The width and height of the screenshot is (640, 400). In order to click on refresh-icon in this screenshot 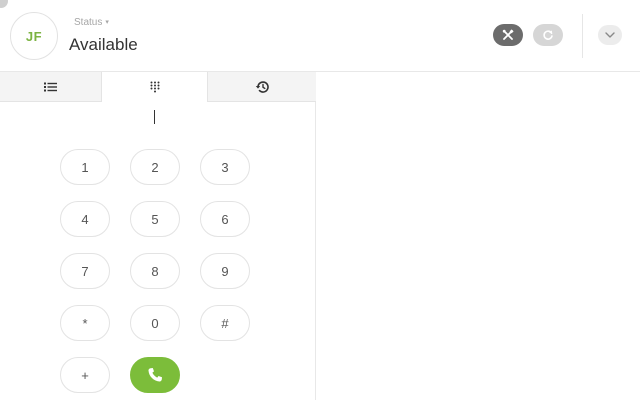, I will do `click(548, 35)`.